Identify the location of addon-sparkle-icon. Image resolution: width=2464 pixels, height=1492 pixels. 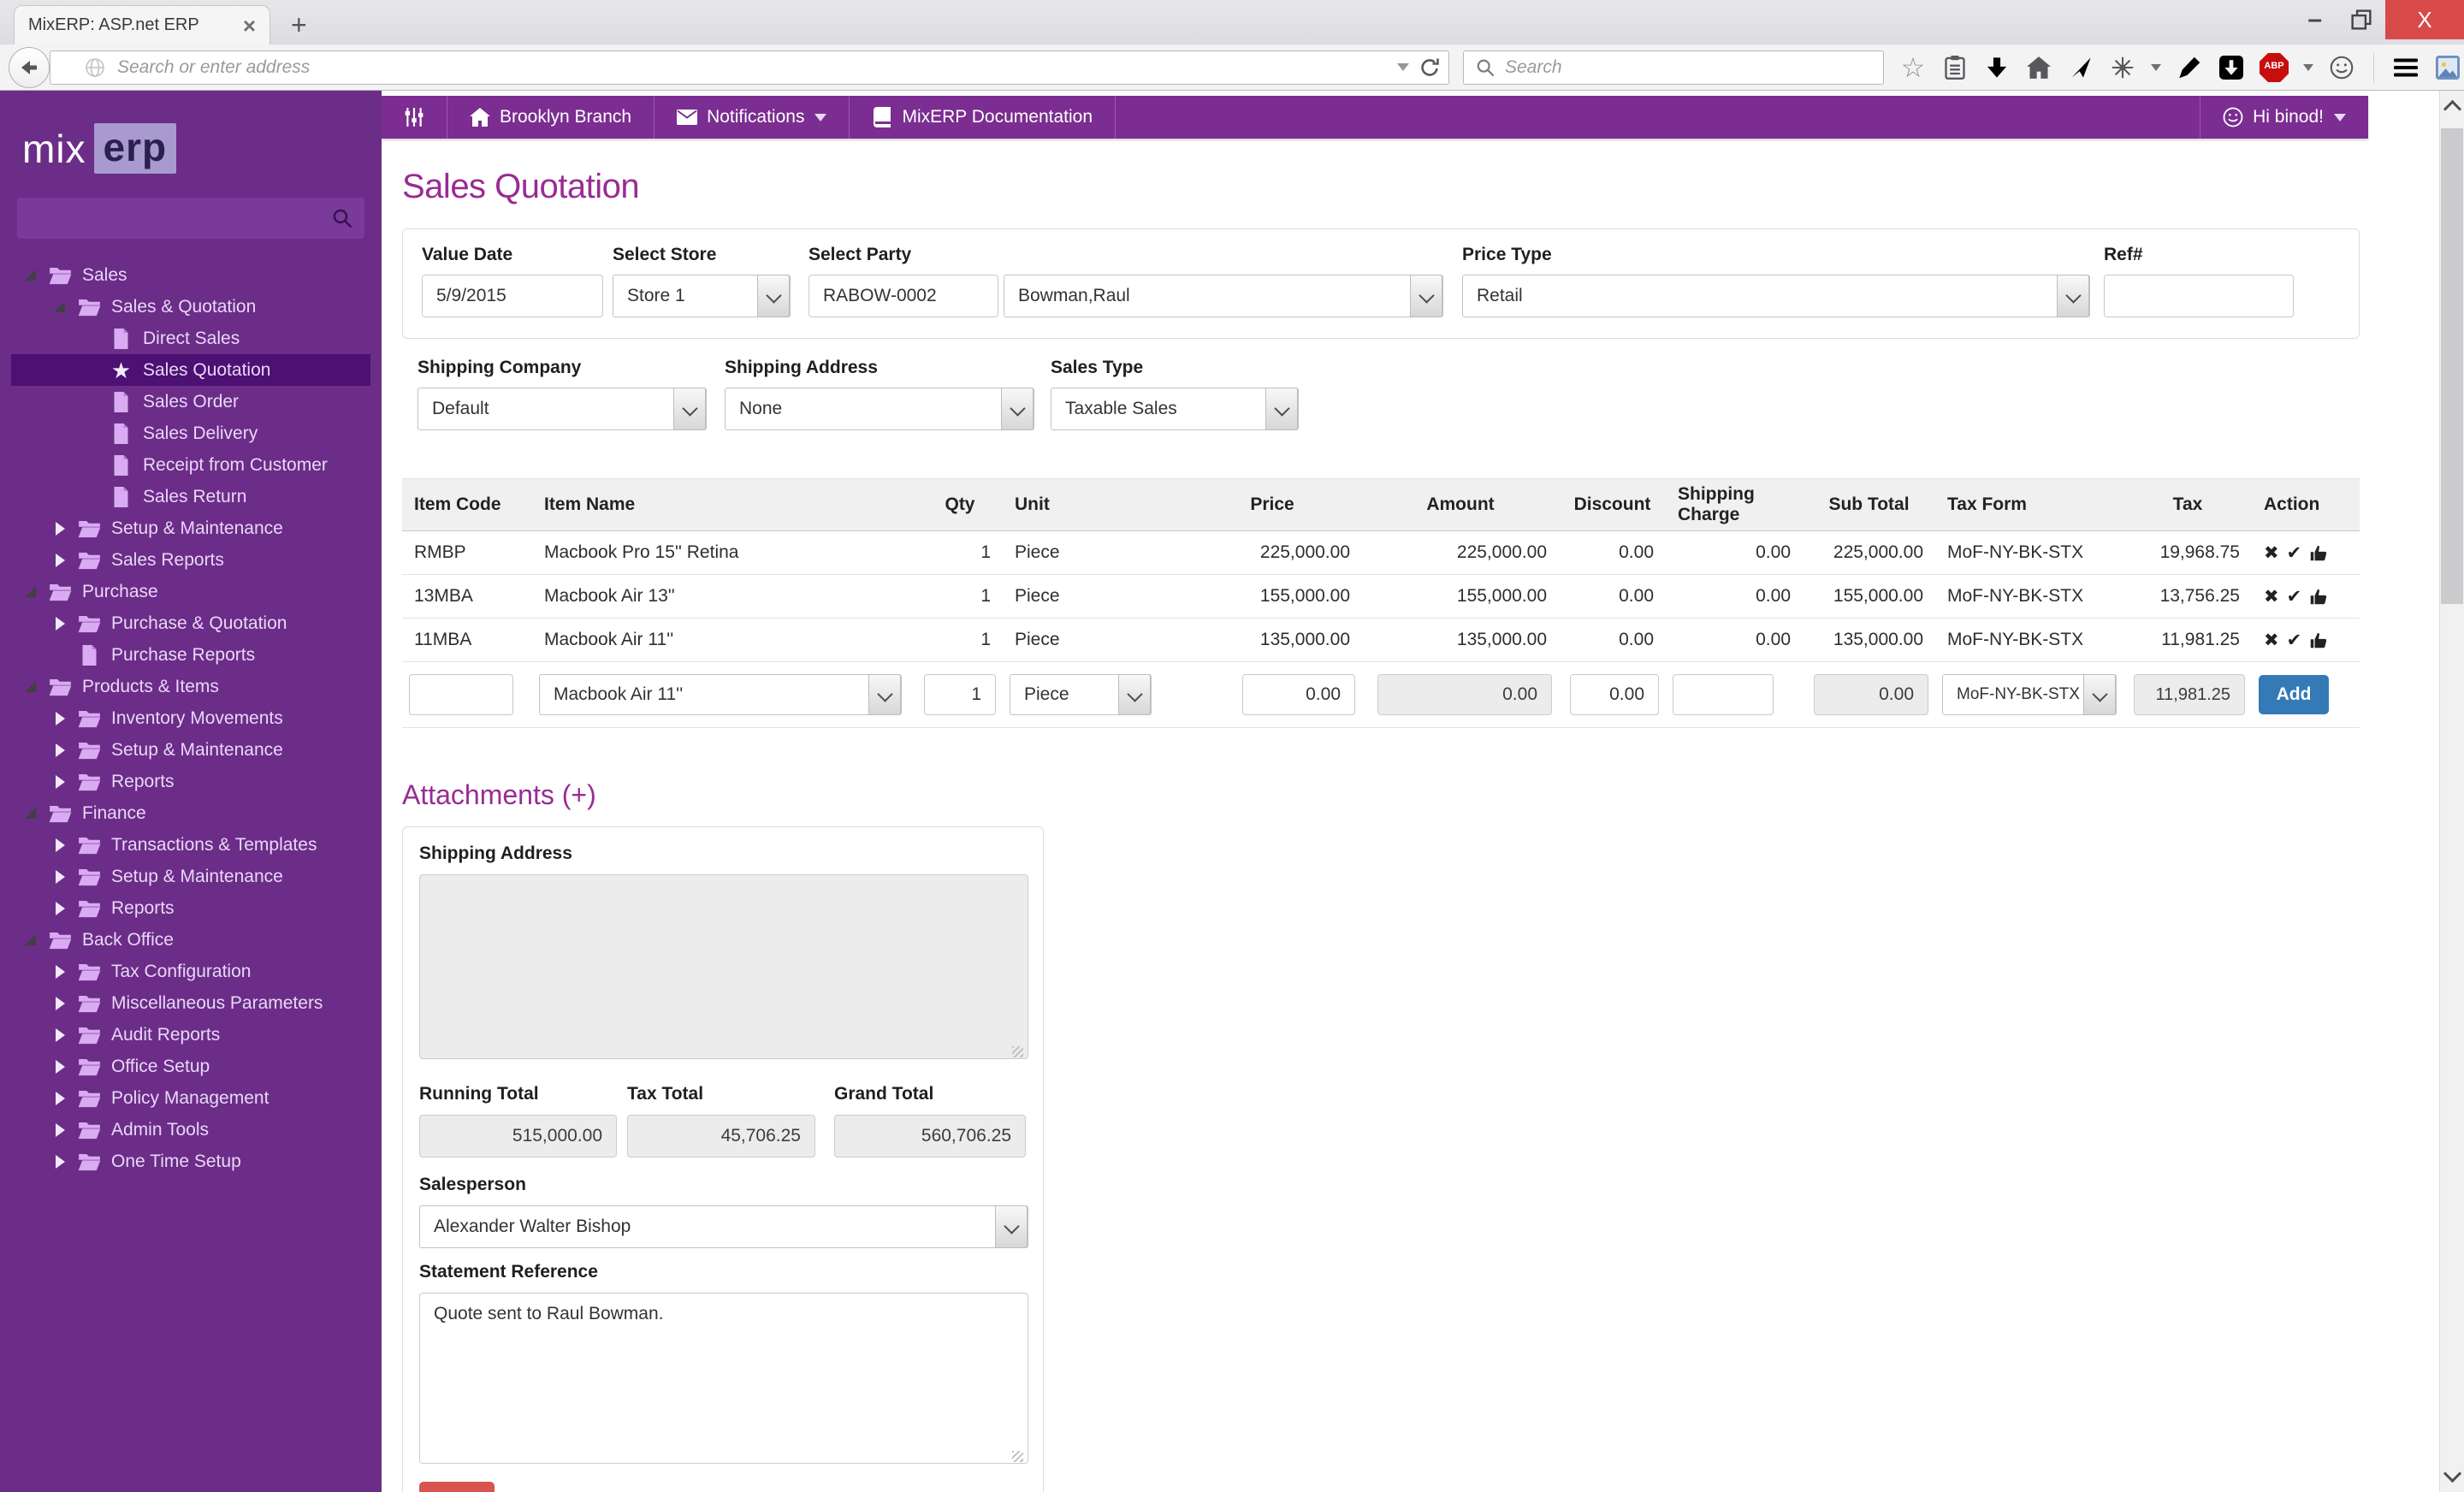
(2122, 67).